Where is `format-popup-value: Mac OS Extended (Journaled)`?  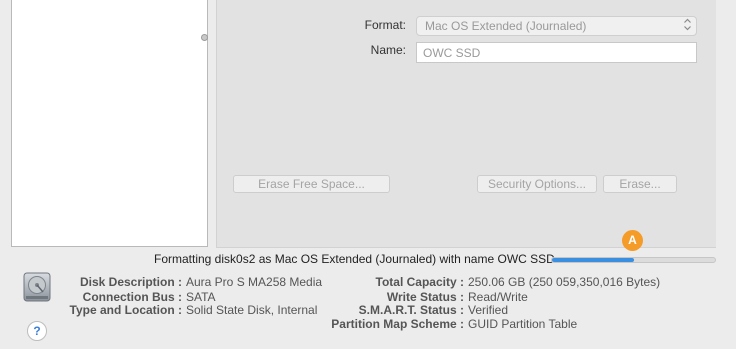
format-popup-value: Mac OS Extended (Journaled) is located at coordinates (506, 26).